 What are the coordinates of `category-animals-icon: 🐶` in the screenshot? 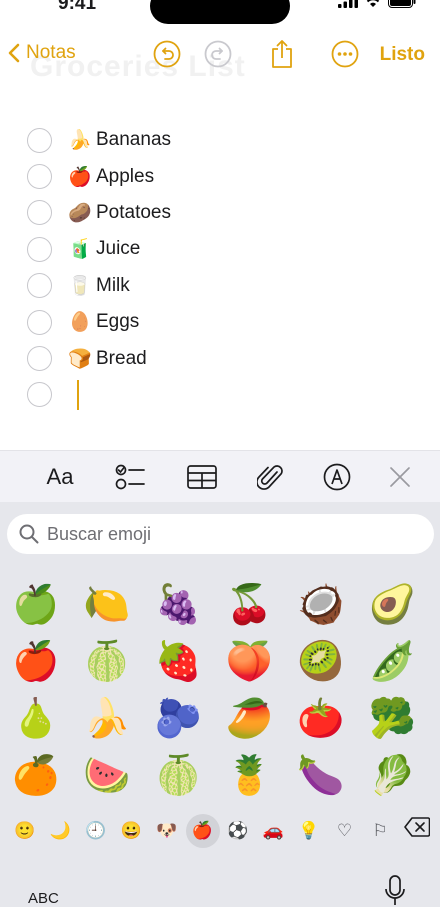 It's located at (167, 831).